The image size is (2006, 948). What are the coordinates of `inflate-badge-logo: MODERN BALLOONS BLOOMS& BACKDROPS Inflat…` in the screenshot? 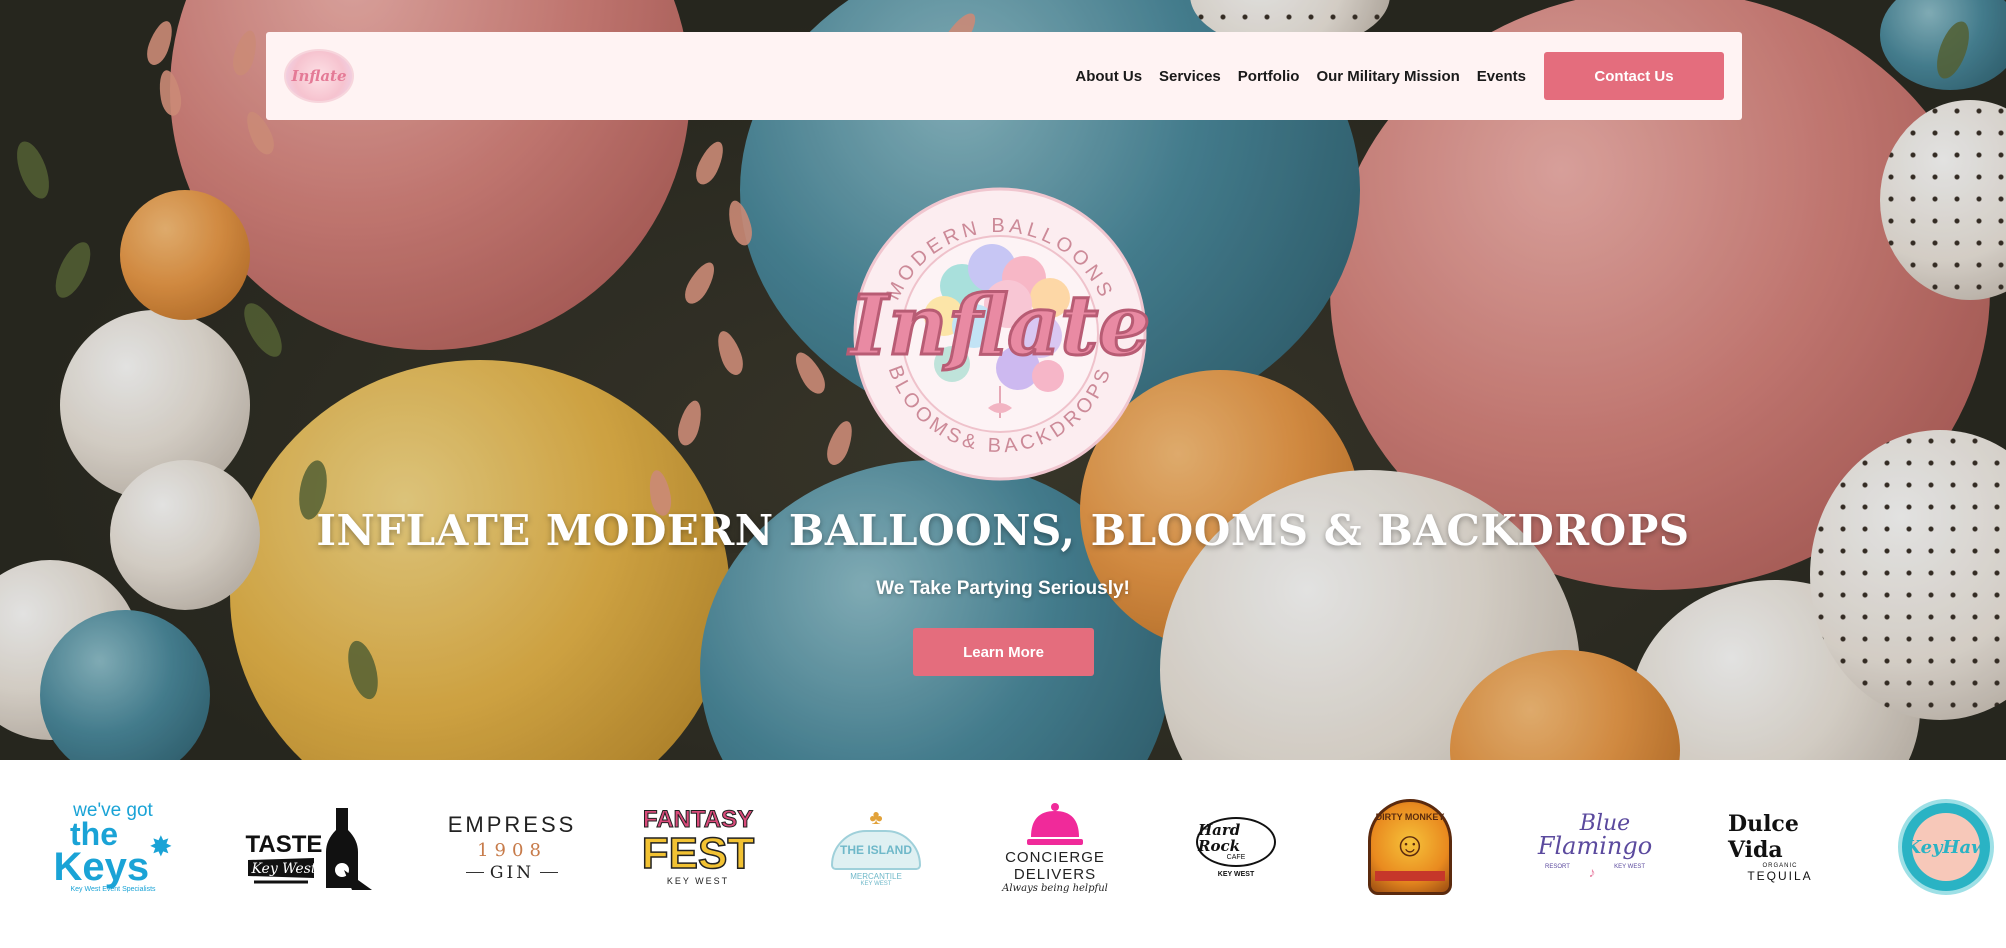 It's located at (999, 334).